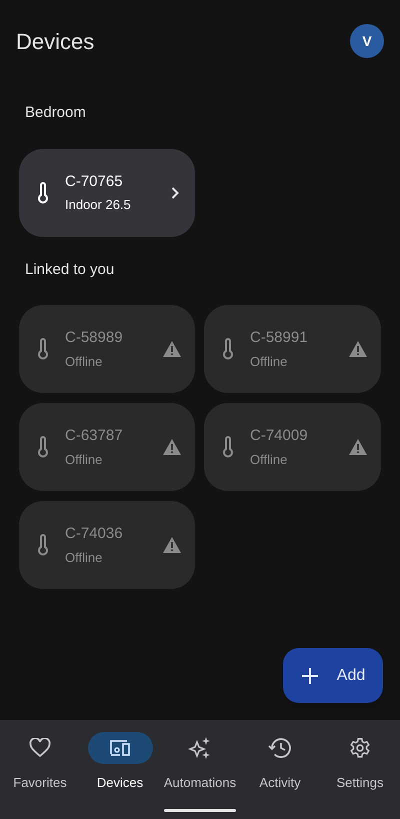  What do you see at coordinates (120, 748) in the screenshot?
I see `devices-icon` at bounding box center [120, 748].